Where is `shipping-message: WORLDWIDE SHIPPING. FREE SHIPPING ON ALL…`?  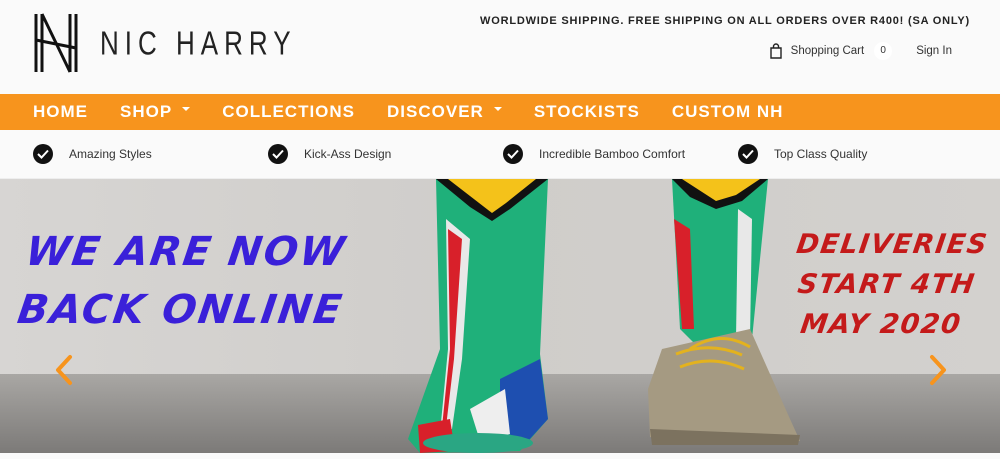 shipping-message: WORLDWIDE SHIPPING. FREE SHIPPING ON ALL… is located at coordinates (725, 21).